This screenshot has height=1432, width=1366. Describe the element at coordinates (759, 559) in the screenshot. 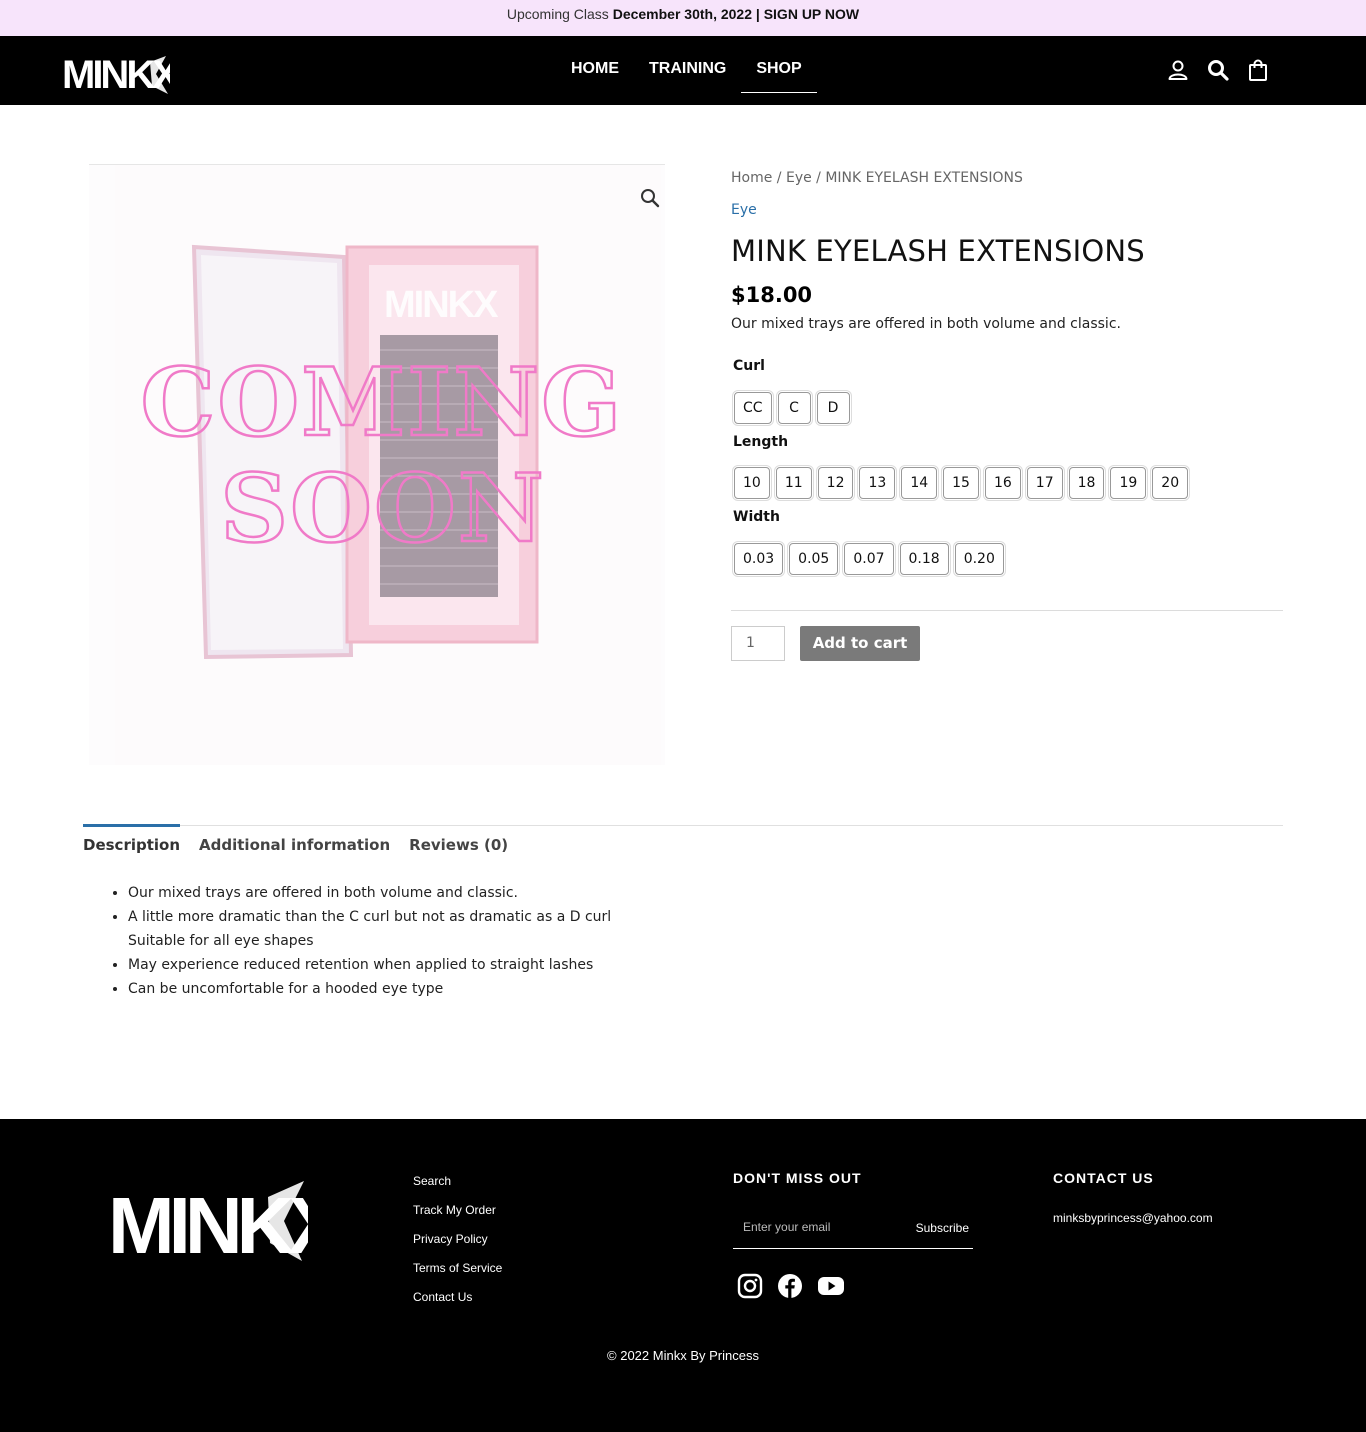

I see `width-option: 0.03` at that location.